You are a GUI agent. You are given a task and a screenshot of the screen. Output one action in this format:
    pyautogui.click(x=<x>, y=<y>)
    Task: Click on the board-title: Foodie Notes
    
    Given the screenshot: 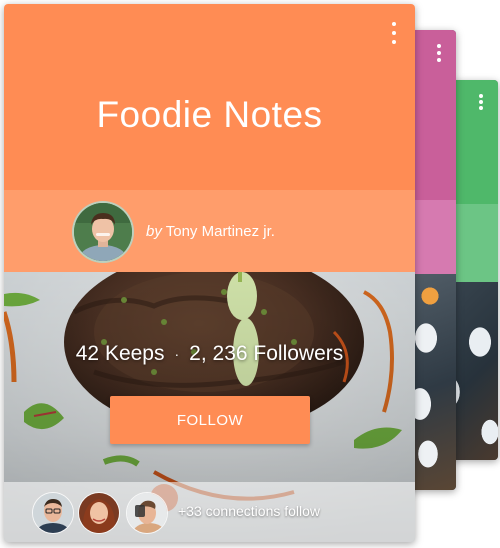 What is the action you would take?
    pyautogui.click(x=209, y=114)
    